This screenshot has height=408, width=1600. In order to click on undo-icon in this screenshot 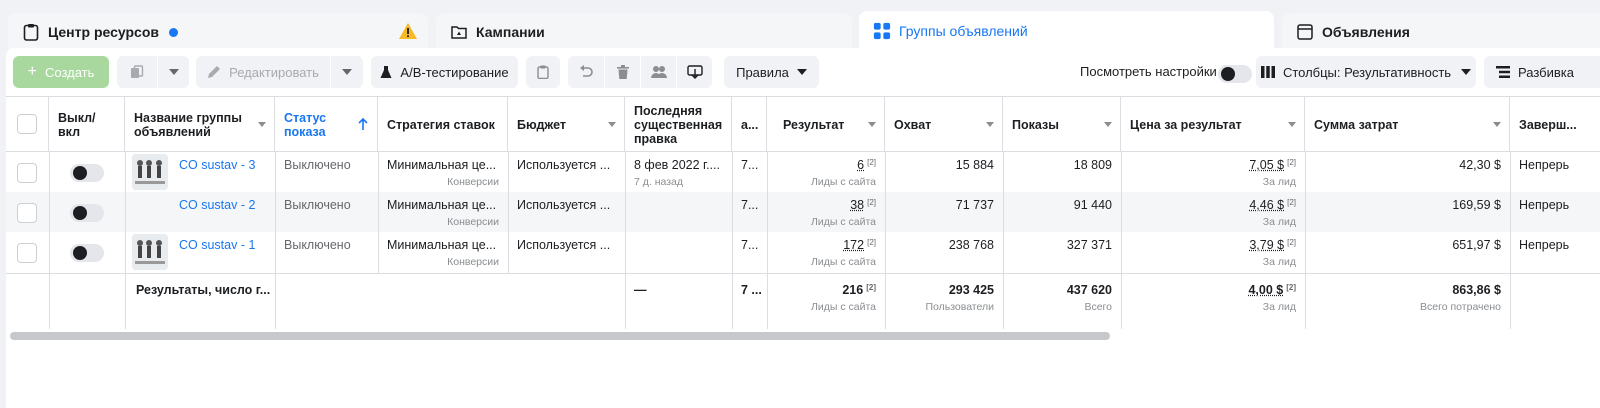, I will do `click(586, 72)`.